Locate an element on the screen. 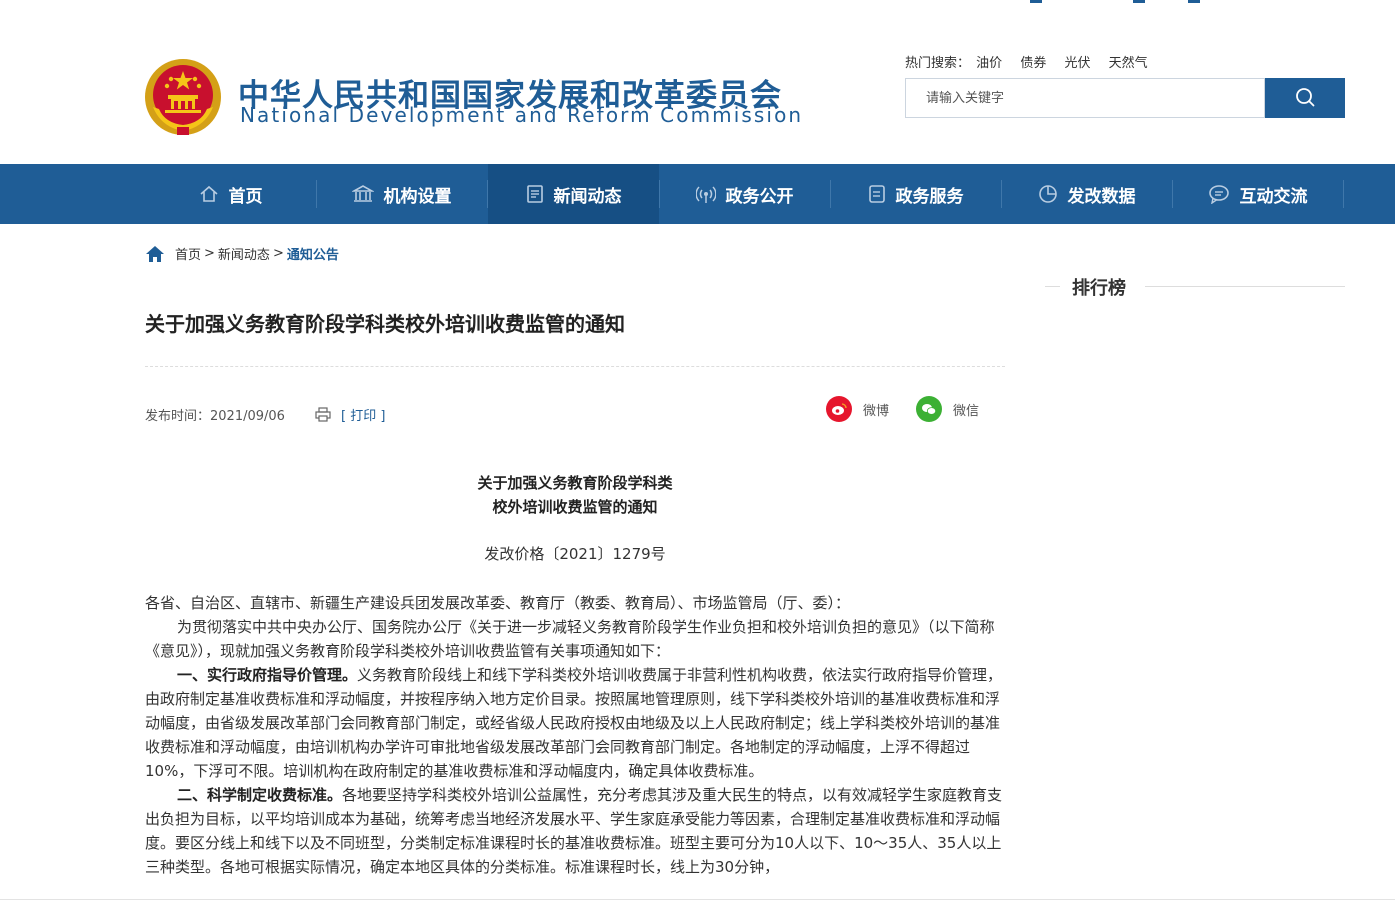 Image resolution: width=1395 pixels, height=904 pixels. share-weibo-label: 微博 is located at coordinates (876, 411).